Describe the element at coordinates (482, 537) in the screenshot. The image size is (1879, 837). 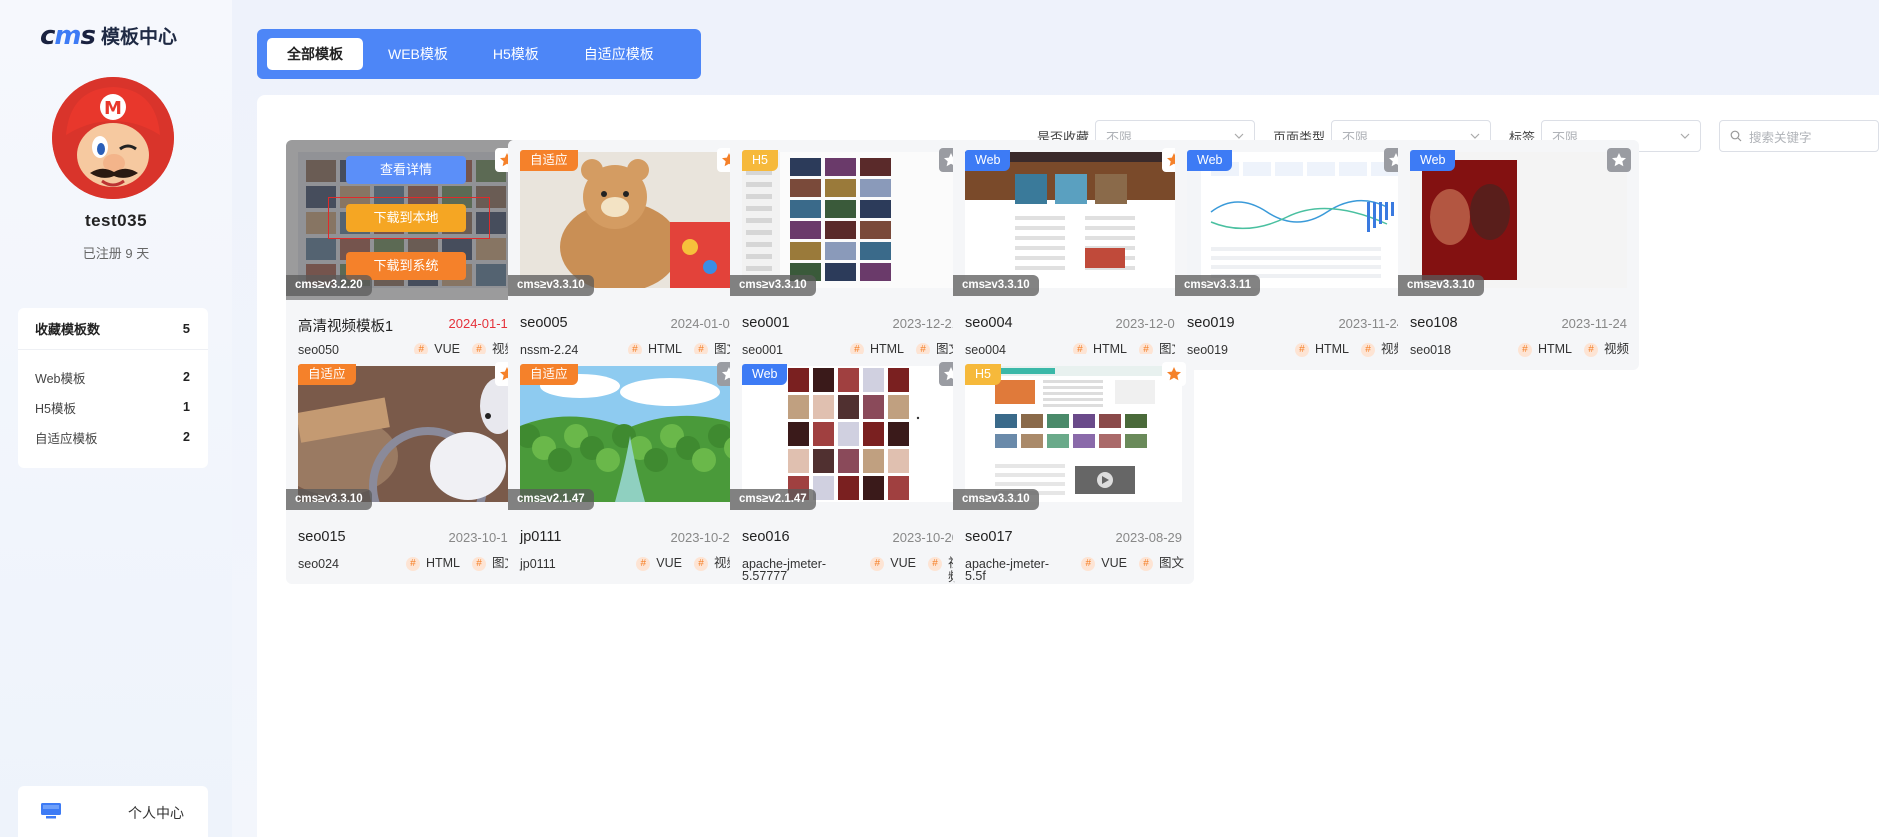
I see `card-date: 2023-10-18` at that location.